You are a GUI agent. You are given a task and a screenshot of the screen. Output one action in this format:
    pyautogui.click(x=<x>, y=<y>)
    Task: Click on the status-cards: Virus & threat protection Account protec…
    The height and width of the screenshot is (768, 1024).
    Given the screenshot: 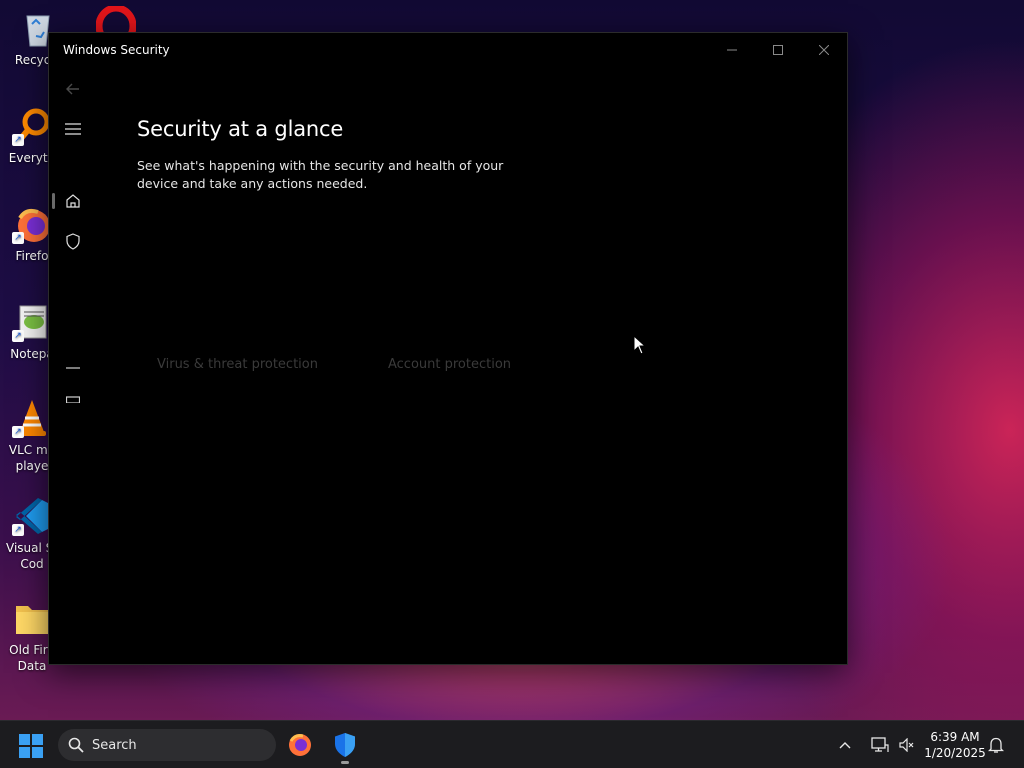 What is the action you would take?
    pyautogui.click(x=477, y=362)
    